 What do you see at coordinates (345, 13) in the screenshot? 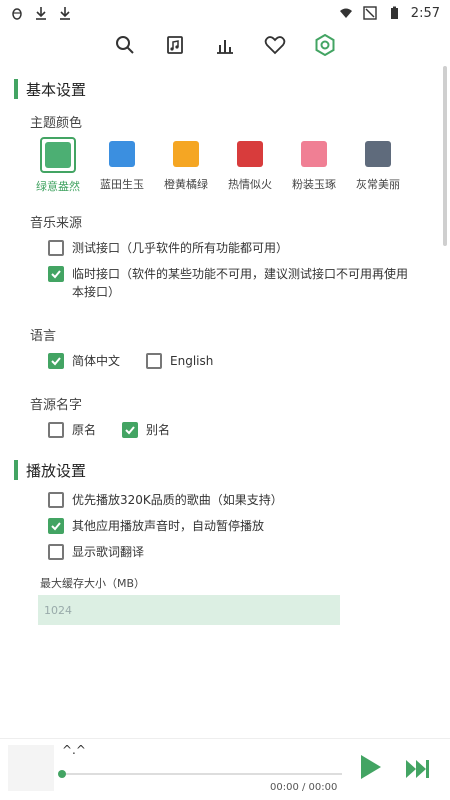
I see `wifi-icon` at bounding box center [345, 13].